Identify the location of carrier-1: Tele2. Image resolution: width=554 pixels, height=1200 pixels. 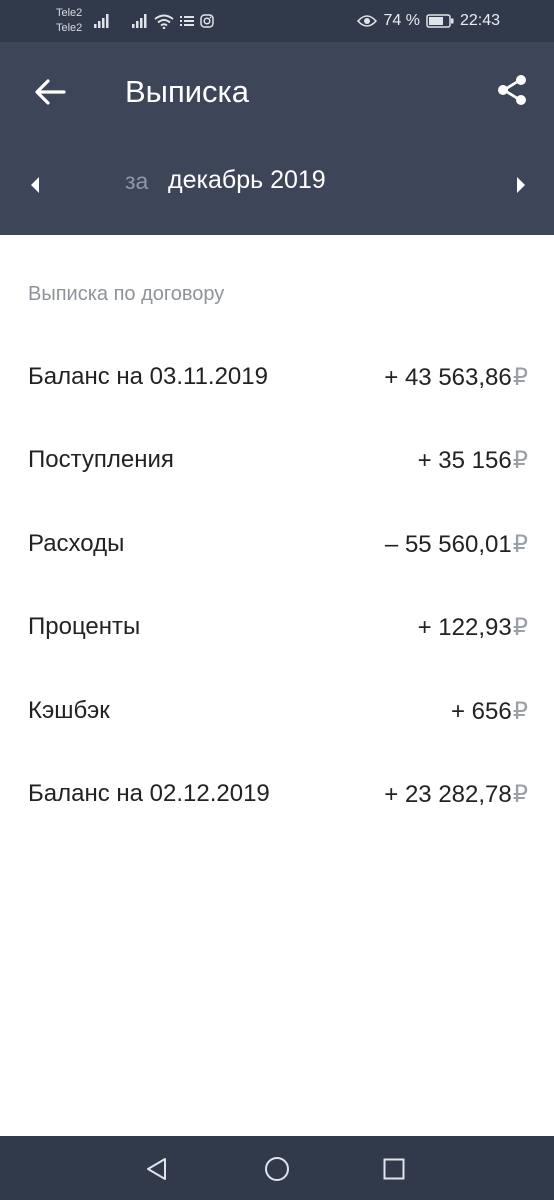
(69, 13).